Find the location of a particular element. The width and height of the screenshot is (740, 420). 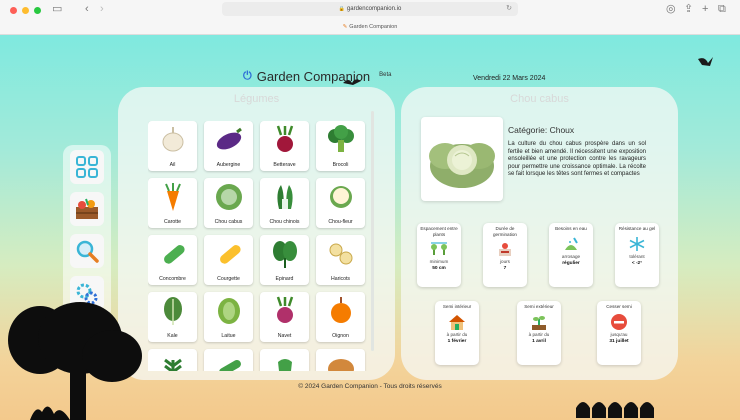

beet-icon is located at coordinates (284, 138).